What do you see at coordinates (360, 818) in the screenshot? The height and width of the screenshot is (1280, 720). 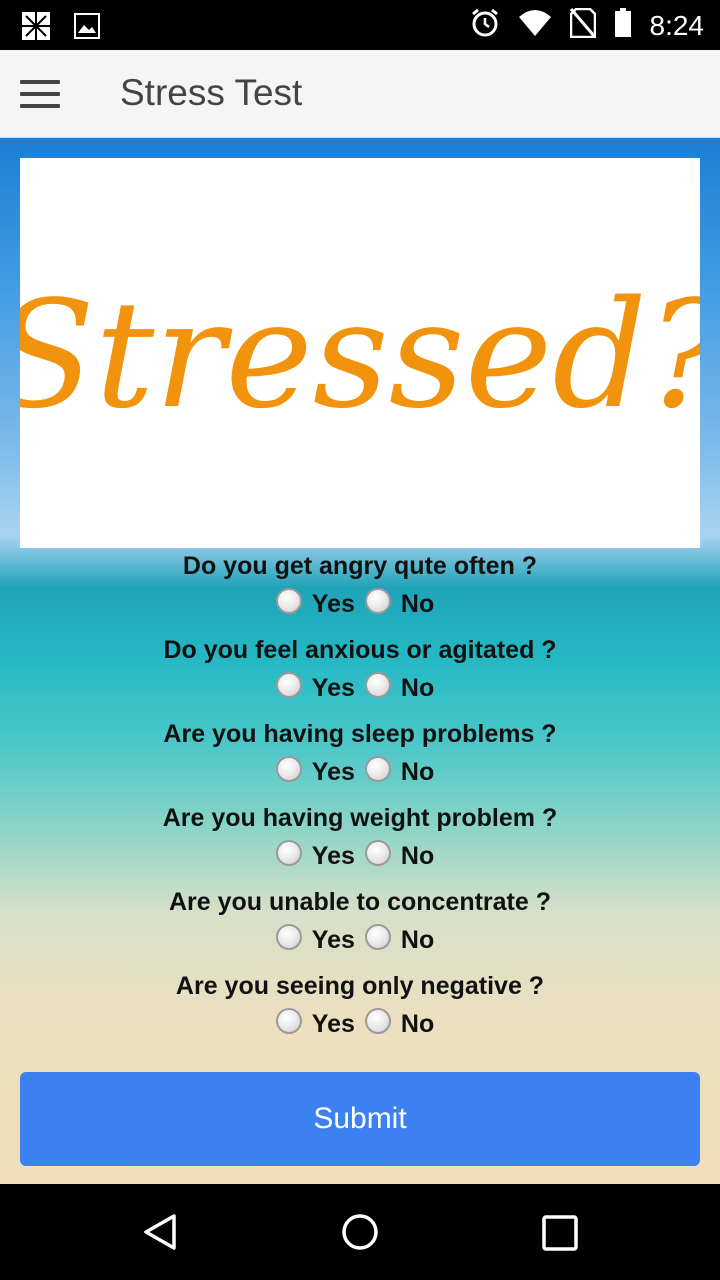 I see `question-text: Are you having weight problem ?` at bounding box center [360, 818].